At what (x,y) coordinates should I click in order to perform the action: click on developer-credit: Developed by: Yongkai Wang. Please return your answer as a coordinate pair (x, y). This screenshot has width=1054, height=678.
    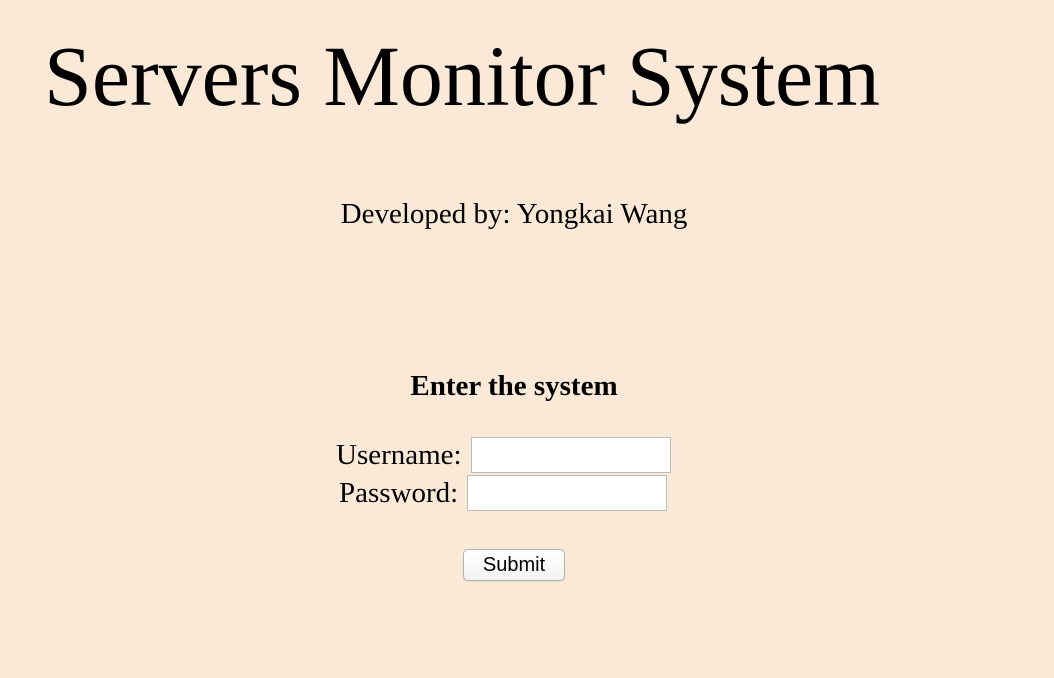
    Looking at the image, I should click on (514, 214).